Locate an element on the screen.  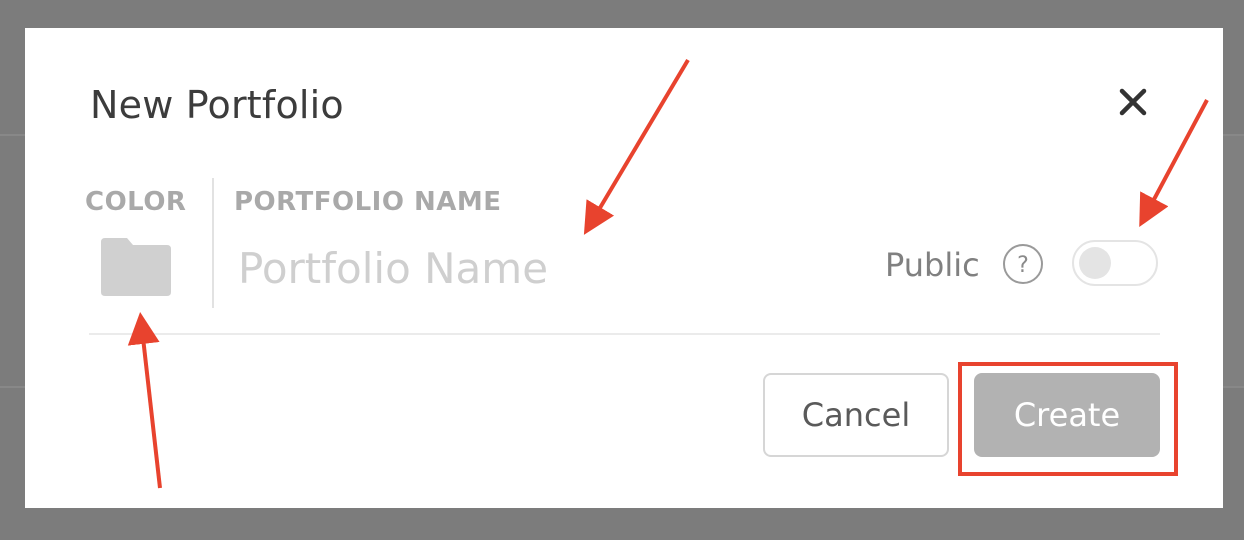
question-circle-icon: ? is located at coordinates (1023, 264).